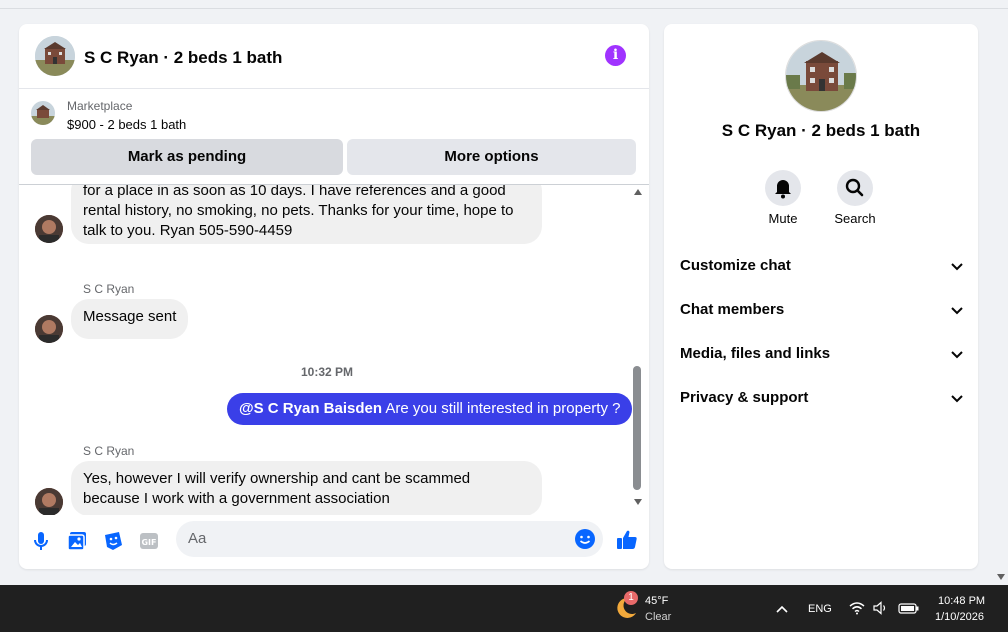  Describe the element at coordinates (638, 192) in the screenshot. I see `scroll-up-icon` at that location.